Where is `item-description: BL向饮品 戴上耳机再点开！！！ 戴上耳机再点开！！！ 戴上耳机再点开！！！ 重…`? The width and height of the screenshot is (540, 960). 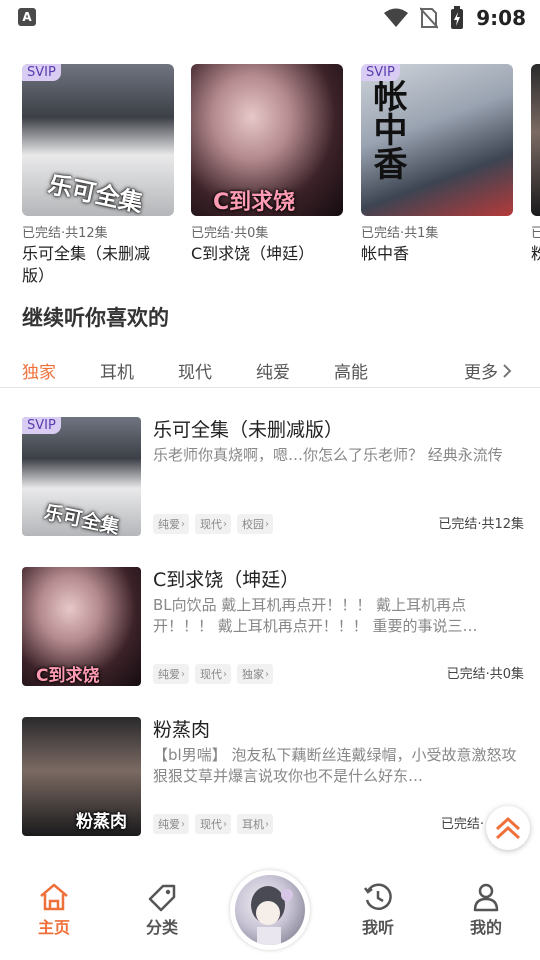 item-description: BL向饮品 戴上耳机再点开！！！ 戴上耳机再点开！！！ 戴上耳机再点开！！！ 重… is located at coordinates (315, 615).